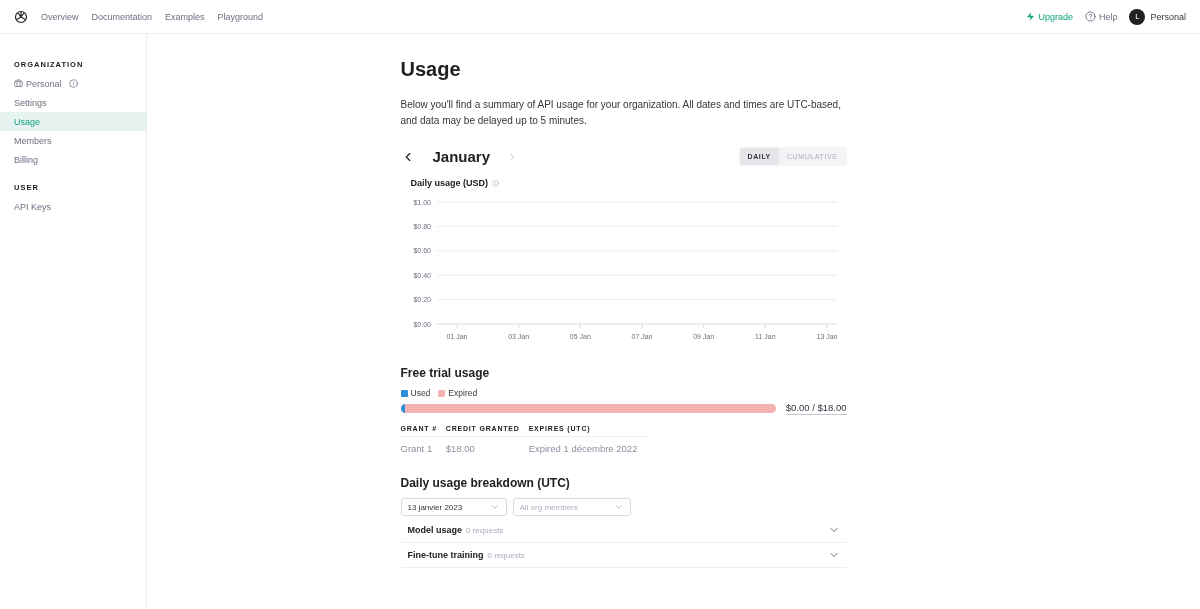  I want to click on legend-label: Used, so click(420, 393).